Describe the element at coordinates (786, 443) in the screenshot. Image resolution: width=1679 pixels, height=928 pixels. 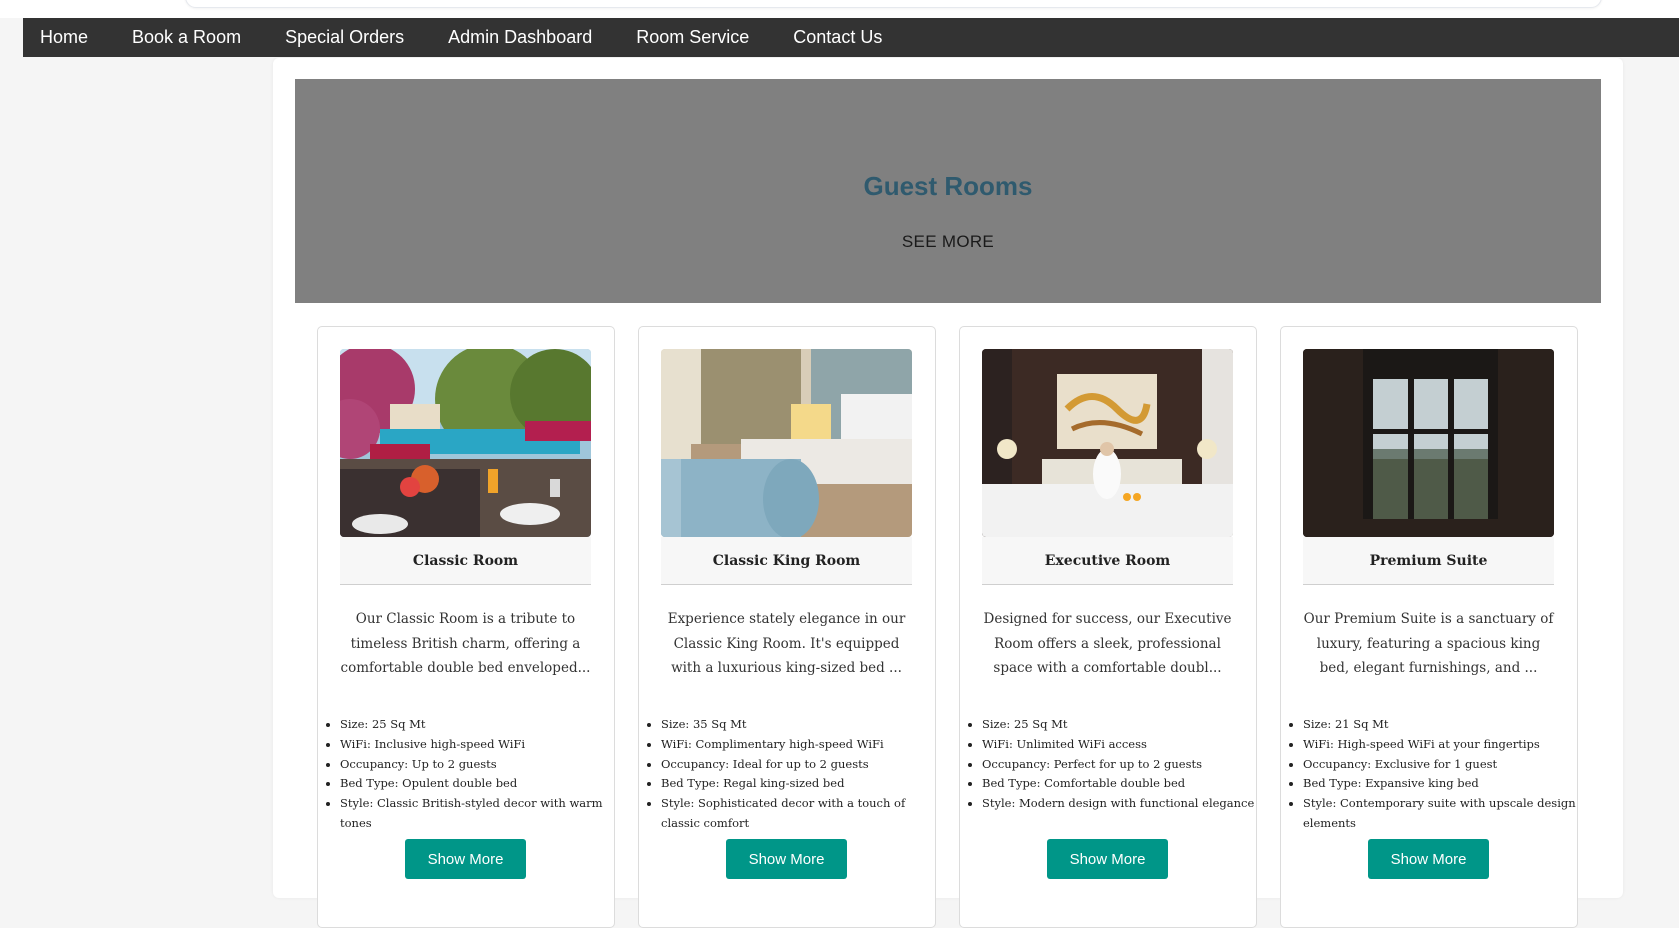
I see `king-bed-photo` at that location.